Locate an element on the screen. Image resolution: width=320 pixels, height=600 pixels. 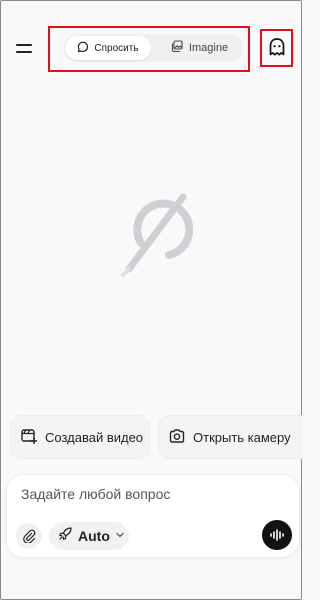
suggestion-create-video: Создавай видео is located at coordinates (80, 437).